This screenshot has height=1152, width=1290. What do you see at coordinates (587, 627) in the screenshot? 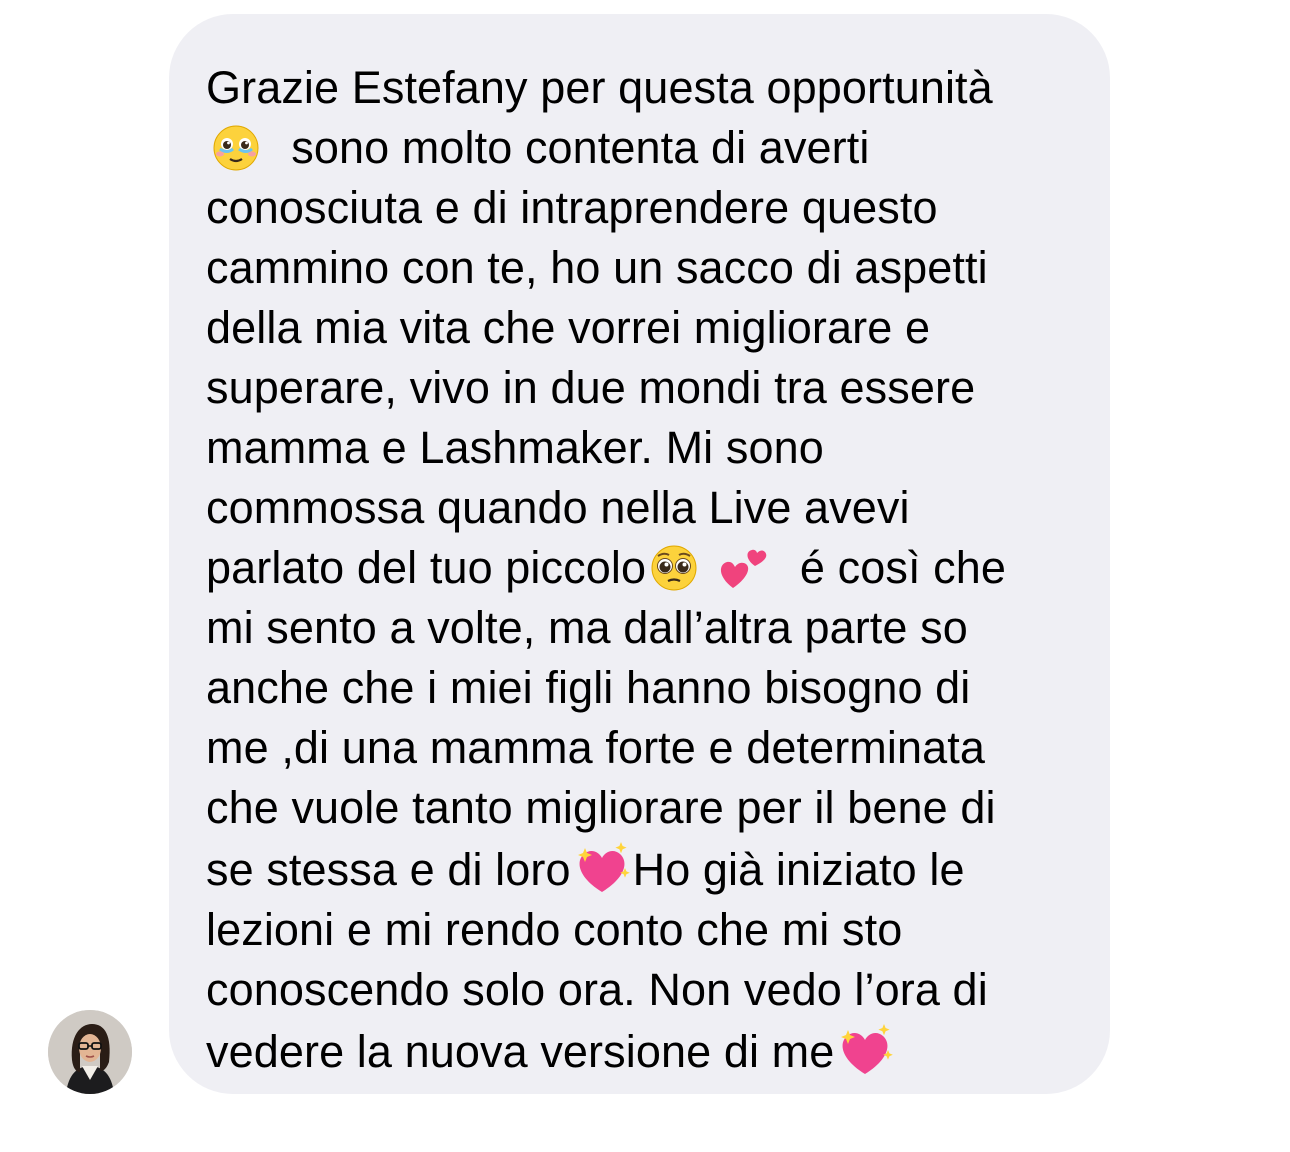
I see `message-line: mi sento a volte, ma dall’altra parte so` at bounding box center [587, 627].